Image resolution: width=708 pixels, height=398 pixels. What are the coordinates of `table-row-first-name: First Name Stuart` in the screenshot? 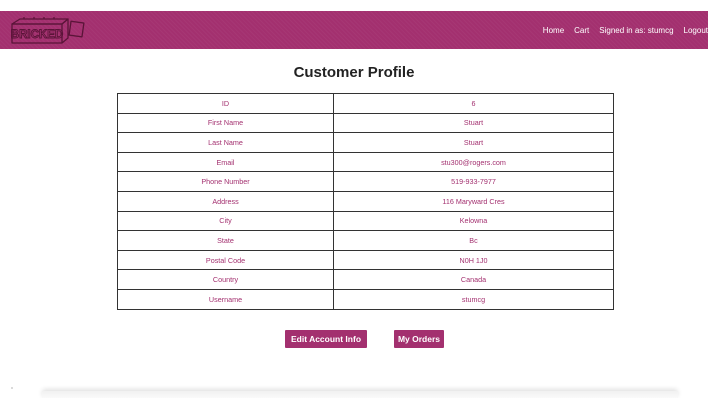 It's located at (365, 123).